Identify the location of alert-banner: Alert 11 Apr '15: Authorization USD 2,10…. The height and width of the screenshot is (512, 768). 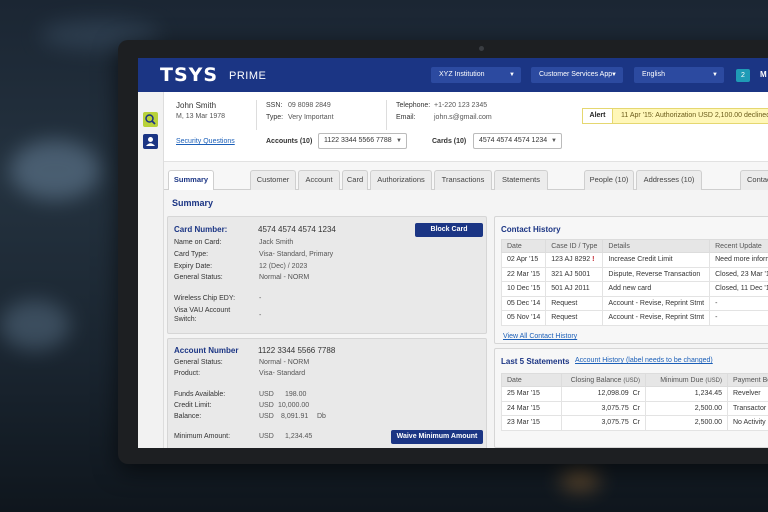
(675, 116).